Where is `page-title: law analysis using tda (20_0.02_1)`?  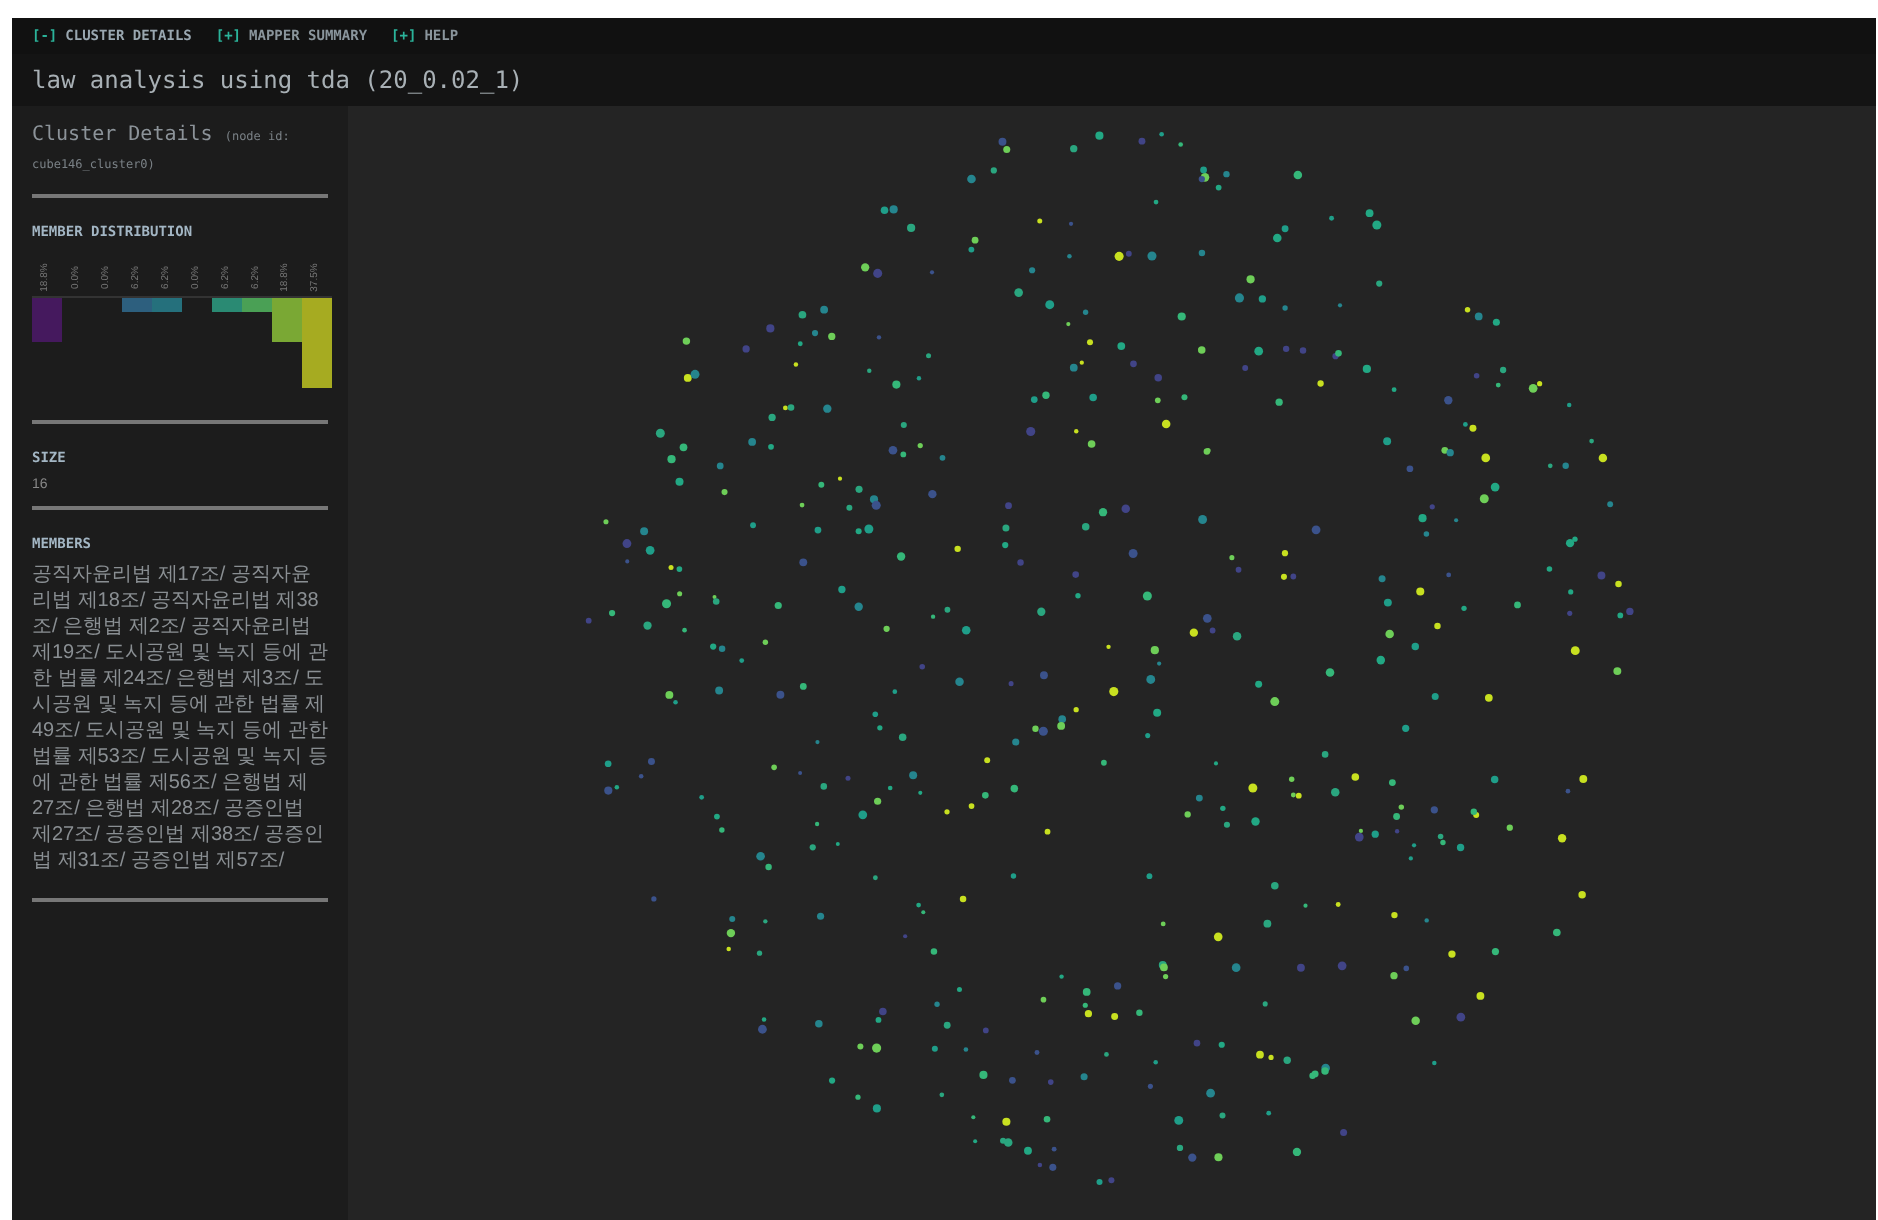
page-title: law analysis using tda (20_0.02_1) is located at coordinates (278, 81).